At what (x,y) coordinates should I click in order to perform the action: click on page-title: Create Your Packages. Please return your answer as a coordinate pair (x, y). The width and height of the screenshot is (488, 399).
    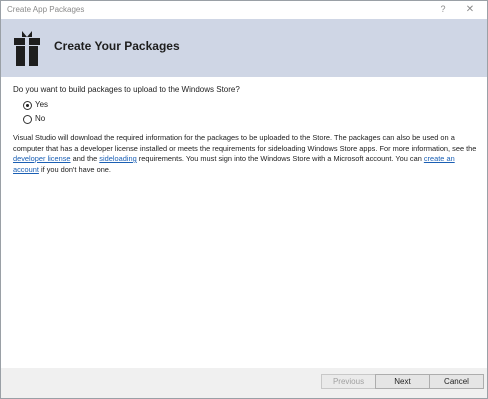
    Looking at the image, I should click on (117, 46).